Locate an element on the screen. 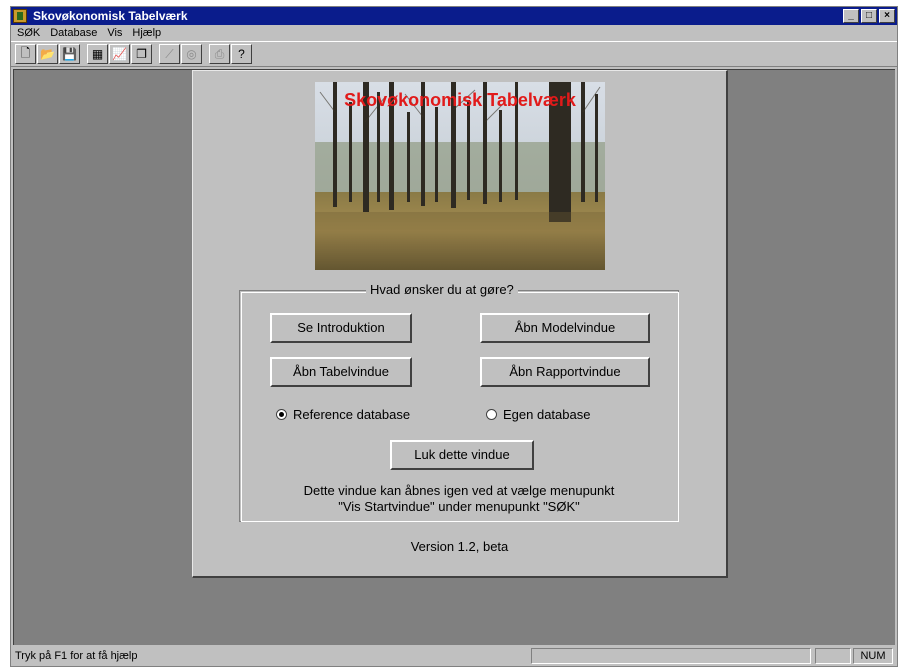  own-database-label: Egen database is located at coordinates (547, 414).